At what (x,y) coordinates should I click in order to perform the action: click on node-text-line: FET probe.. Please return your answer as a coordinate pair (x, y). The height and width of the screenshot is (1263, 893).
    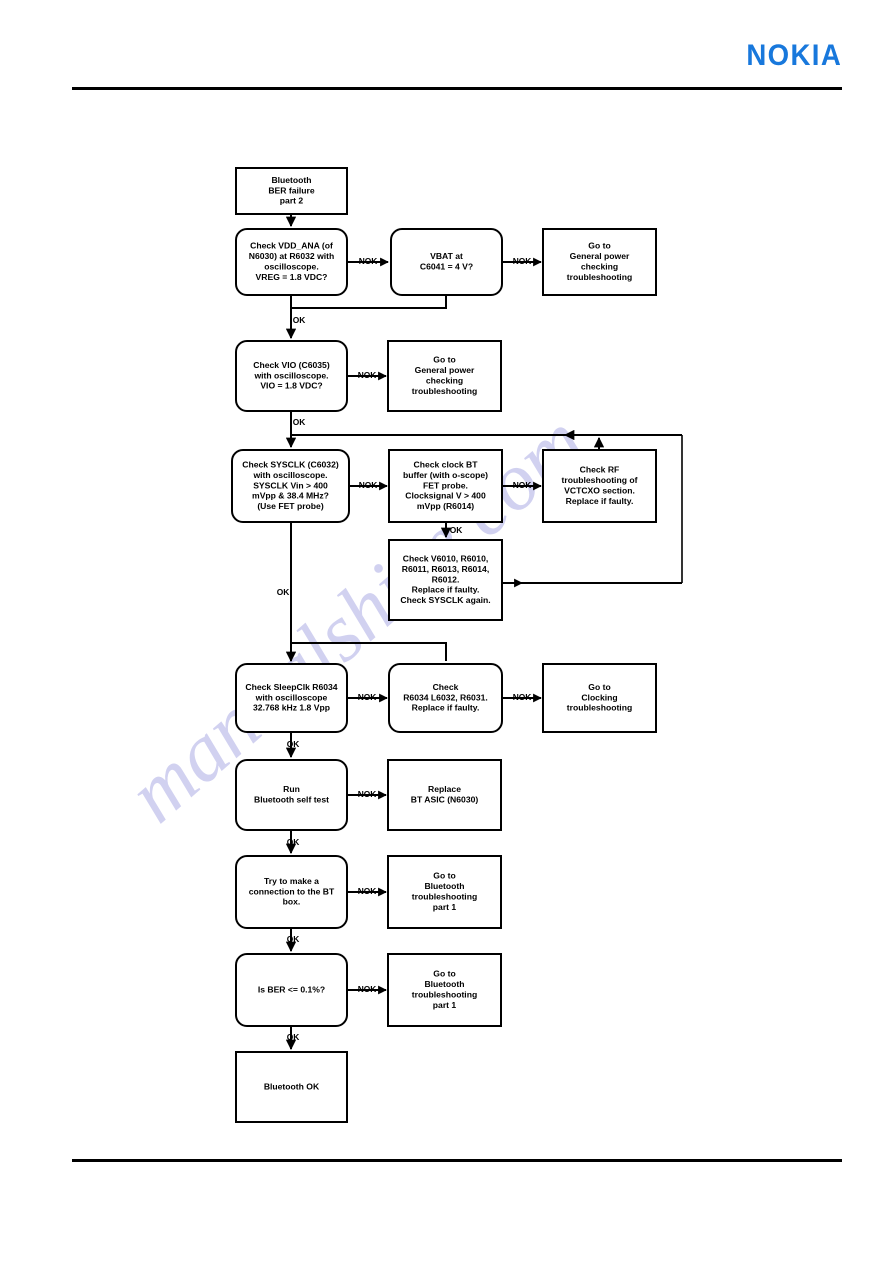
    Looking at the image, I should click on (445, 485).